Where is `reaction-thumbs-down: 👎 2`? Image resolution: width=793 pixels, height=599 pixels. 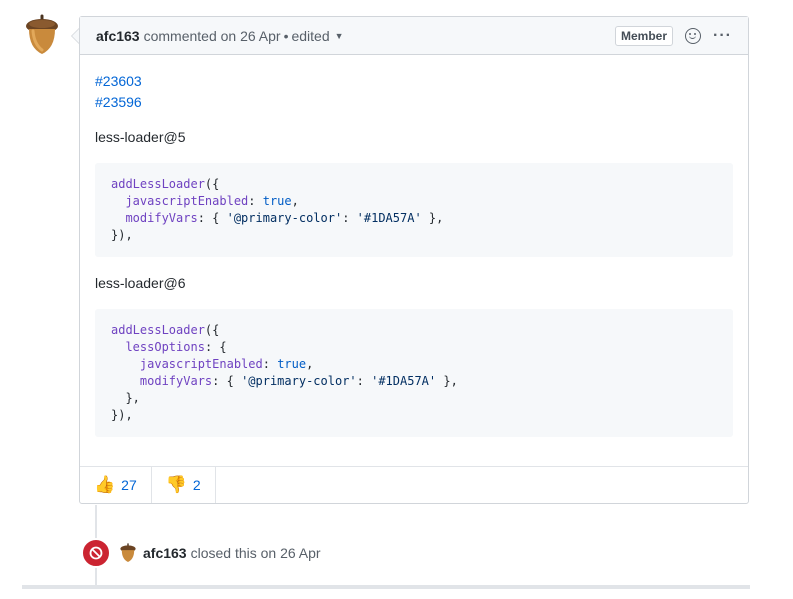
reaction-thumbs-down: 👎 2 is located at coordinates (184, 485).